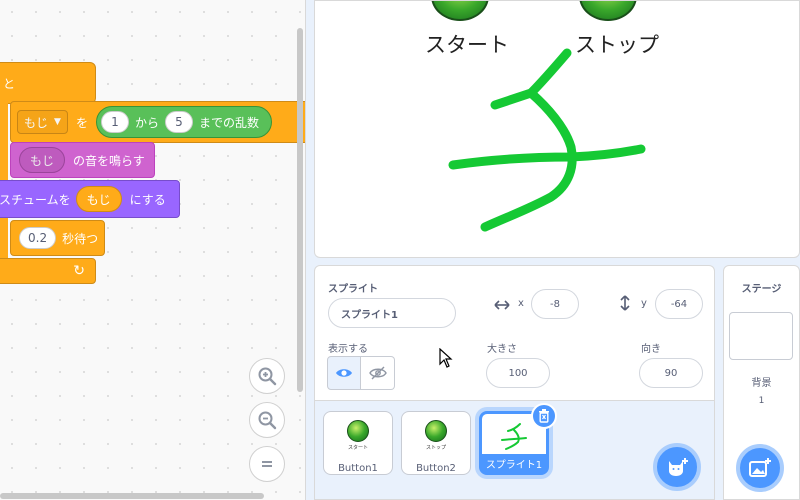 The height and width of the screenshot is (500, 800). Describe the element at coordinates (671, 373) in the screenshot. I see `direction-input: 90` at that location.